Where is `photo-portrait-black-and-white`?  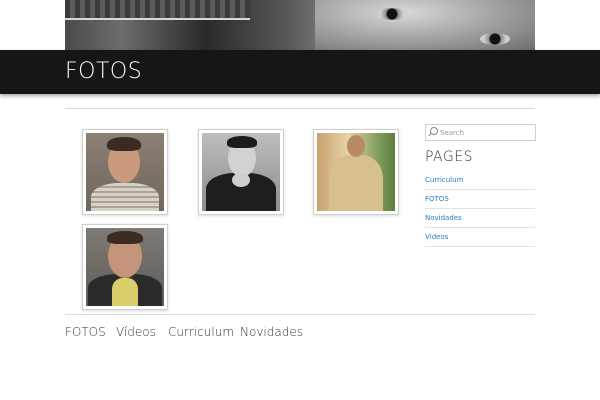 photo-portrait-black-and-white is located at coordinates (241, 172).